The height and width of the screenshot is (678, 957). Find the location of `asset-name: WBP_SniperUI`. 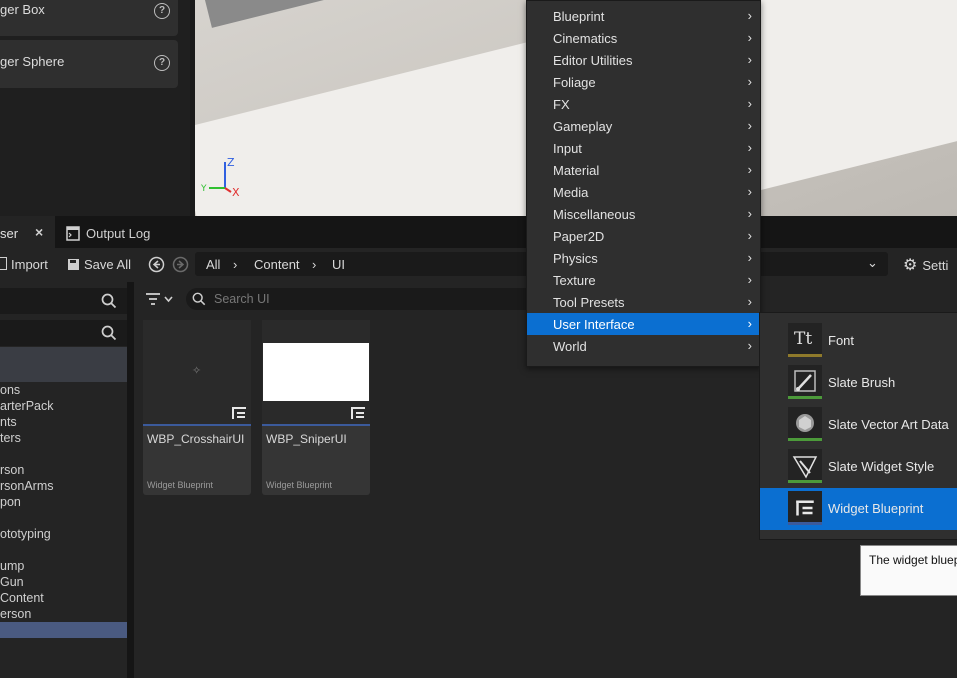

asset-name: WBP_SniperUI is located at coordinates (306, 439).